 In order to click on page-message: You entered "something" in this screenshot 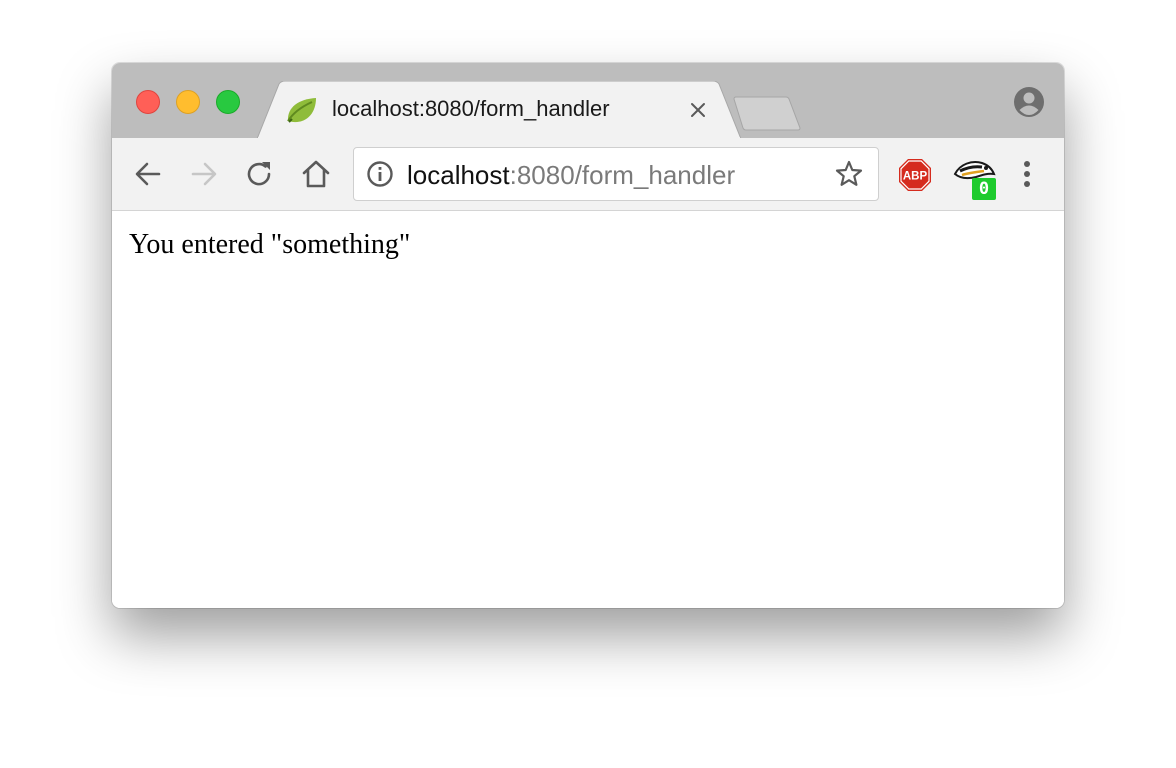, I will do `click(270, 244)`.